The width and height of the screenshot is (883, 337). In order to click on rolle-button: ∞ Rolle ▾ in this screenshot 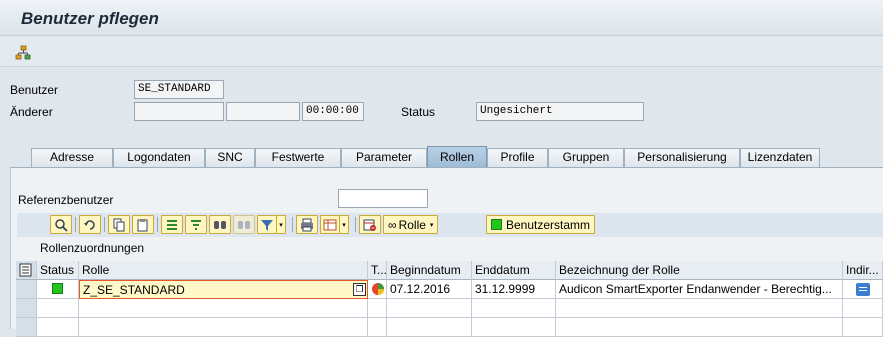, I will do `click(411, 224)`.